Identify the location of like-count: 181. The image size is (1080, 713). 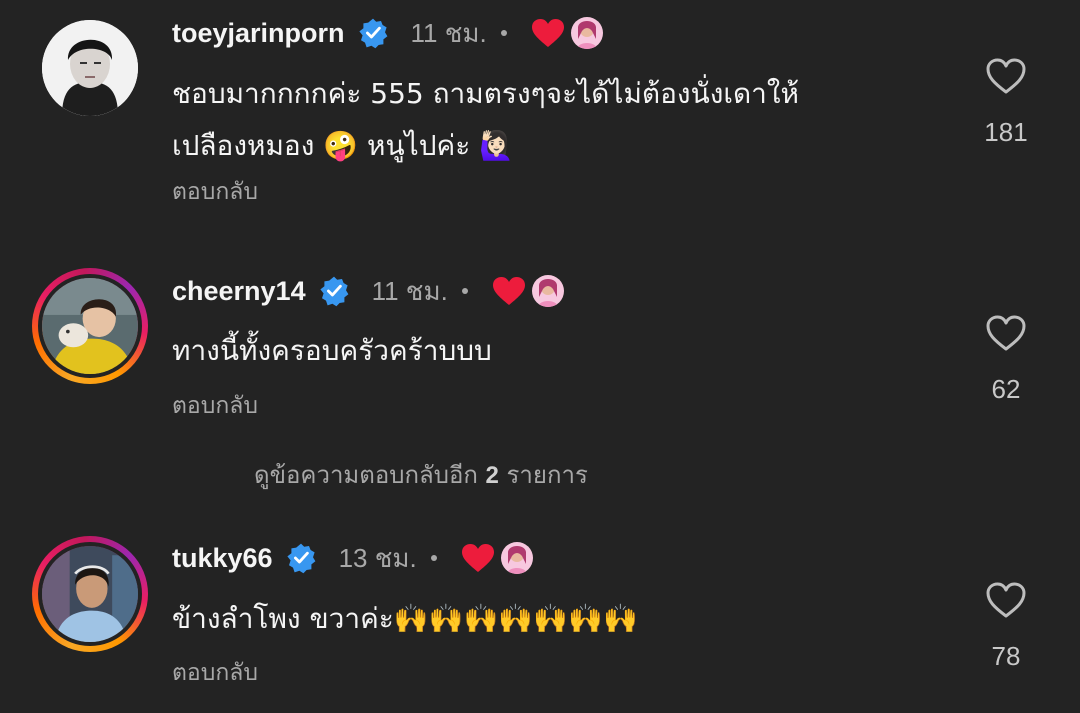
(1006, 132).